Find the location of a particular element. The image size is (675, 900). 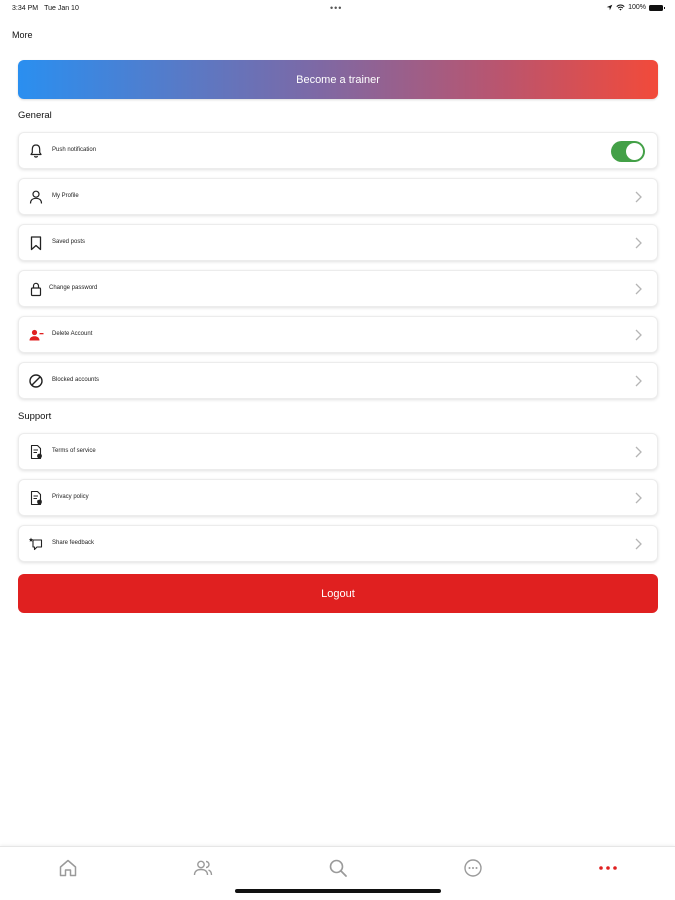

terms-of-service-row: Terms of service is located at coordinates (338, 451).